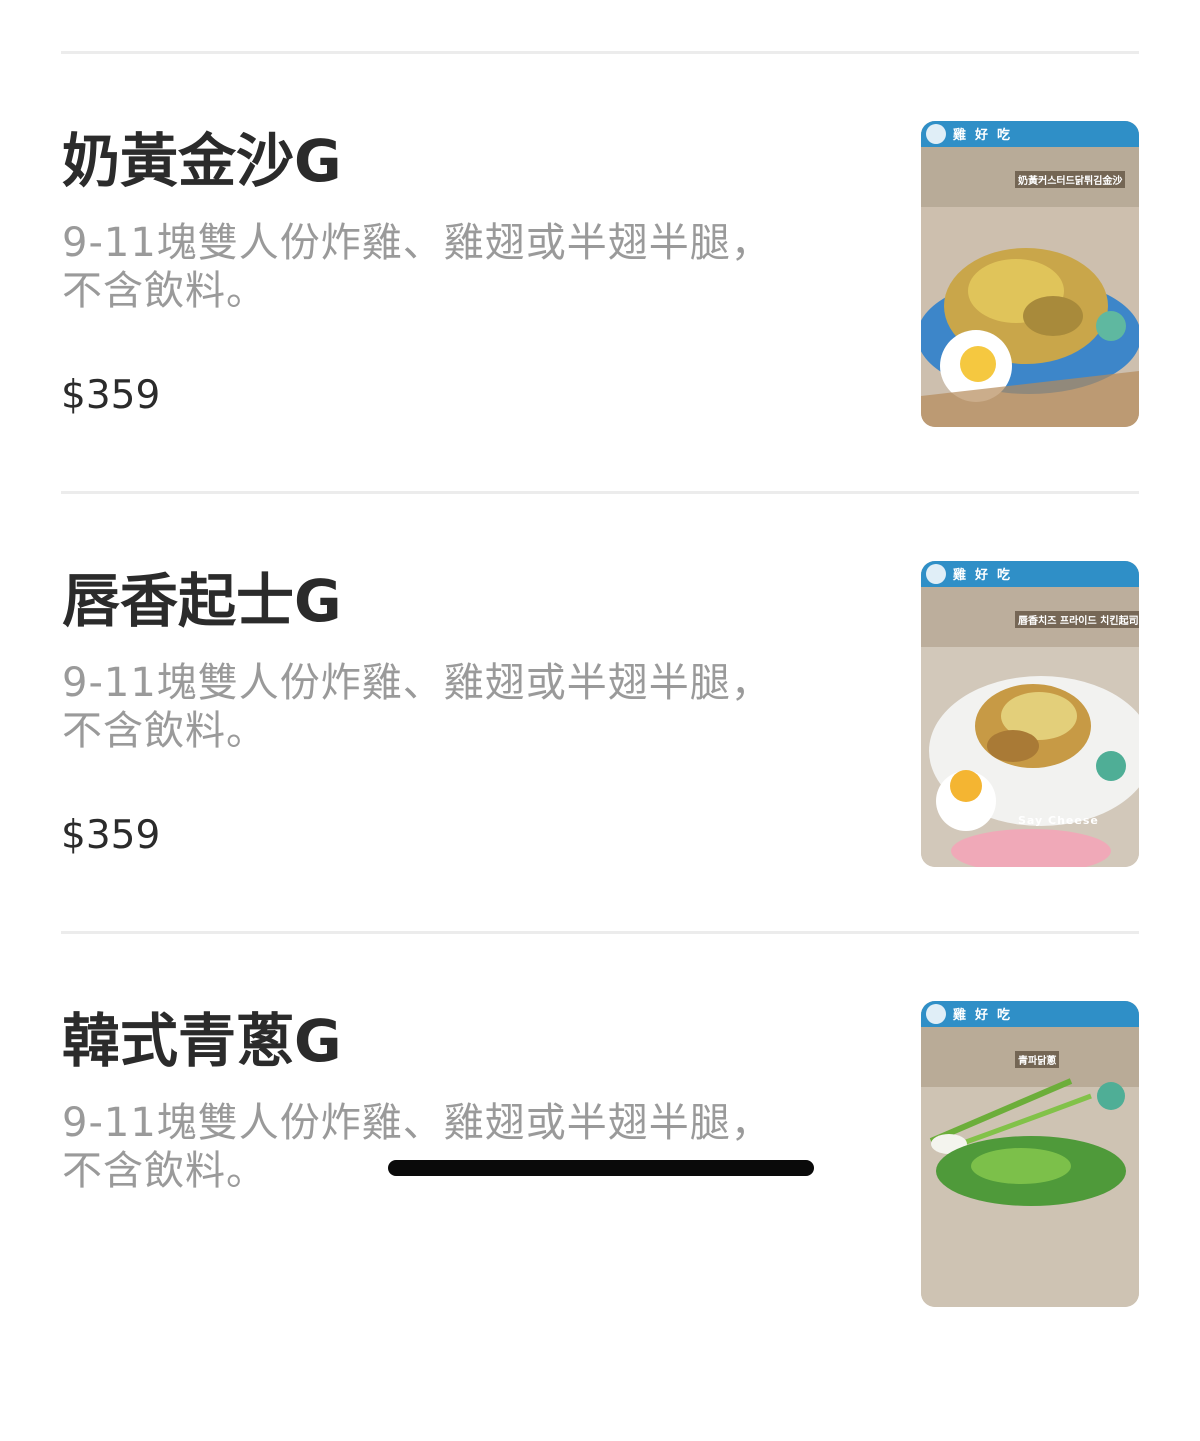 The image size is (1200, 1441). I want to click on photo-caption: 青파닭蔥, so click(1037, 1059).